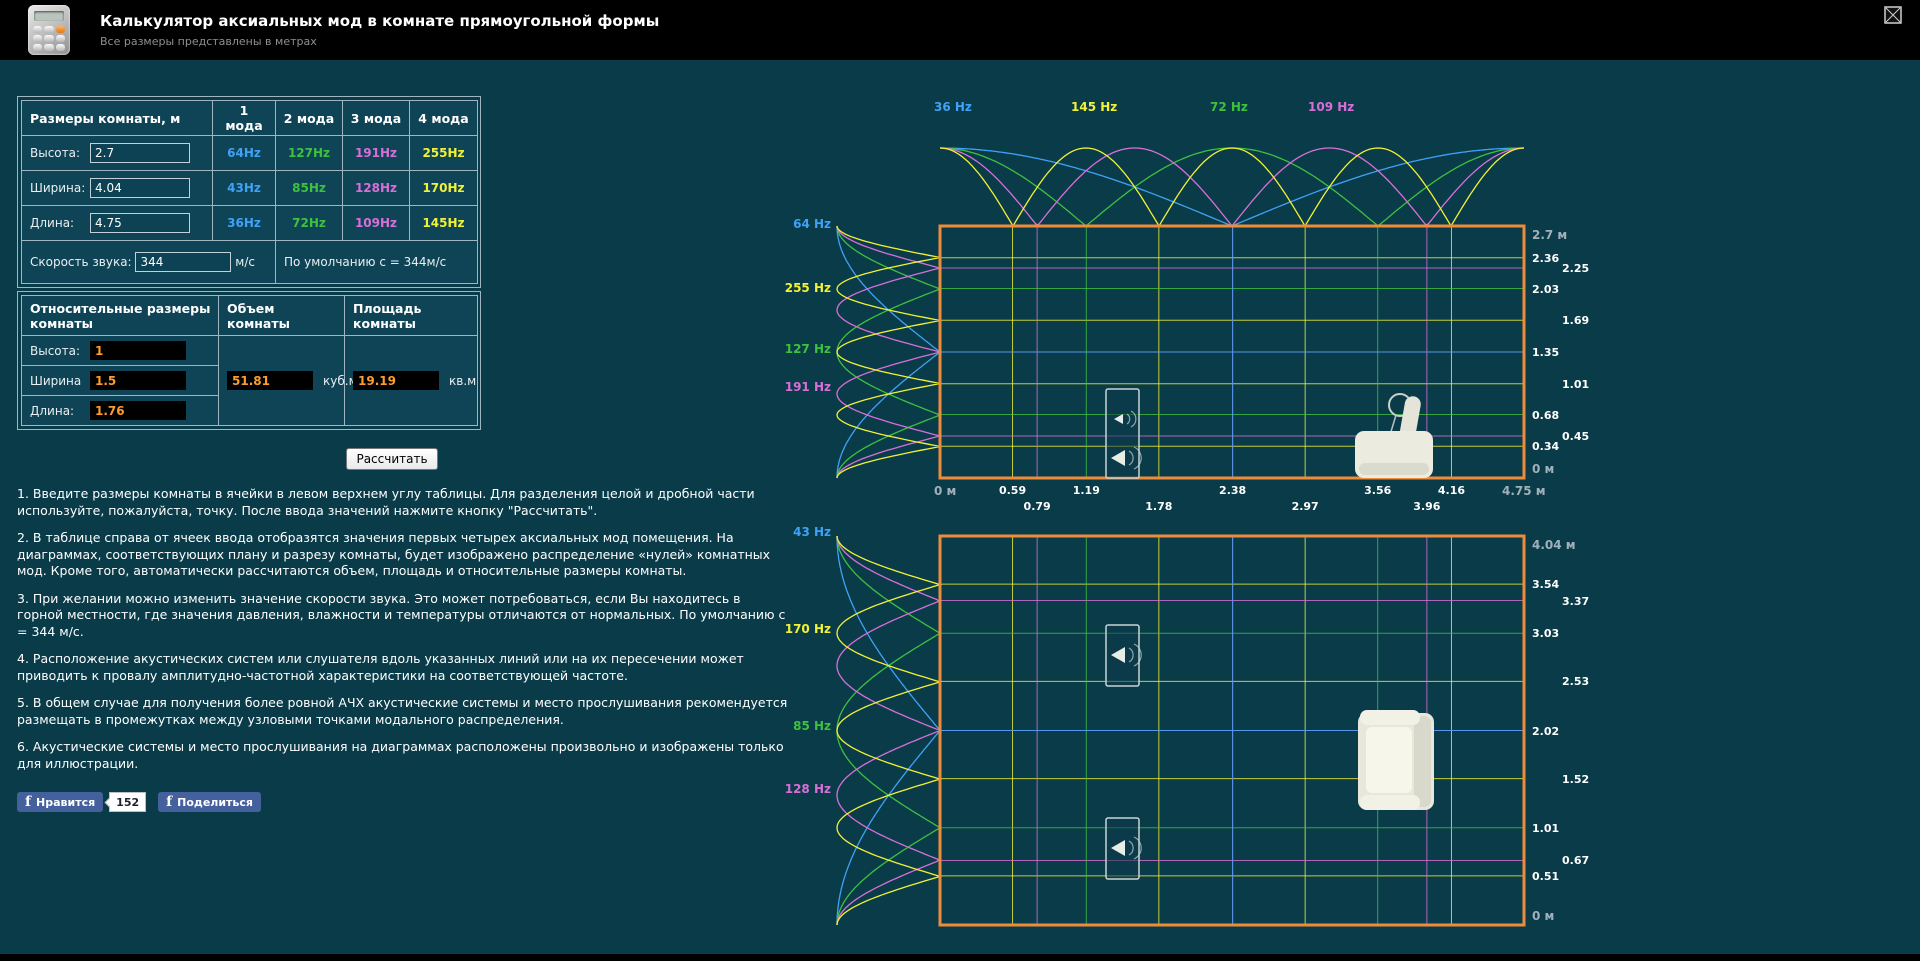  What do you see at coordinates (1396, 760) in the screenshot?
I see `armchair-top-icon` at bounding box center [1396, 760].